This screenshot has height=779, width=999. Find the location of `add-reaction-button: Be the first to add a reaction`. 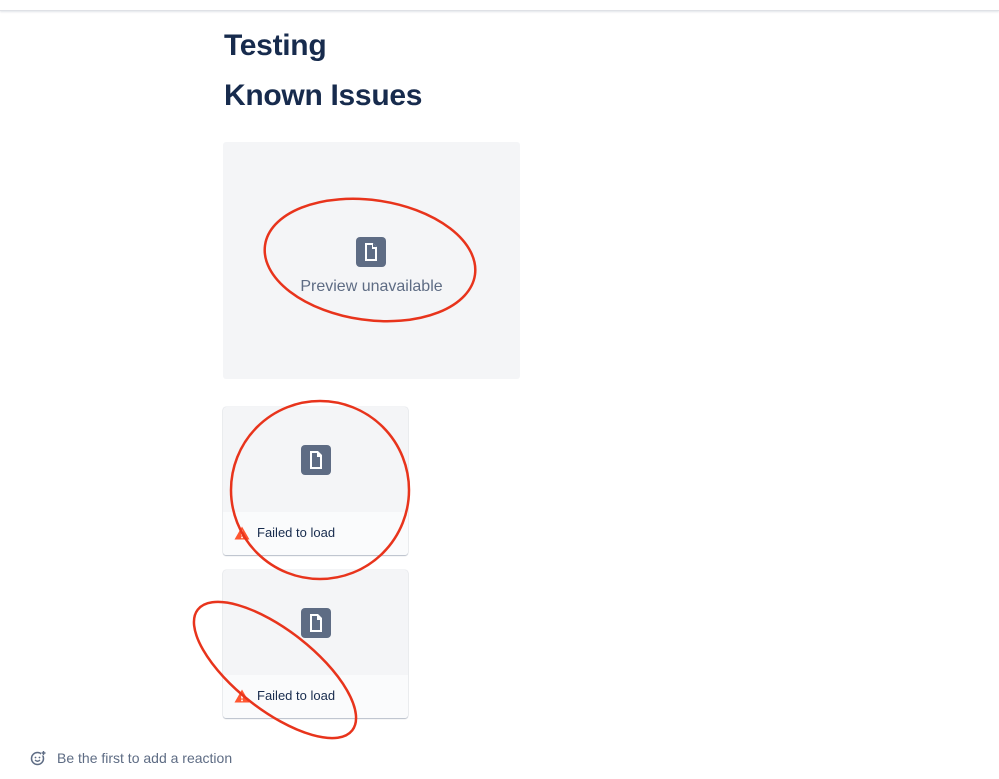

add-reaction-button: Be the first to add a reaction is located at coordinates (131, 758).